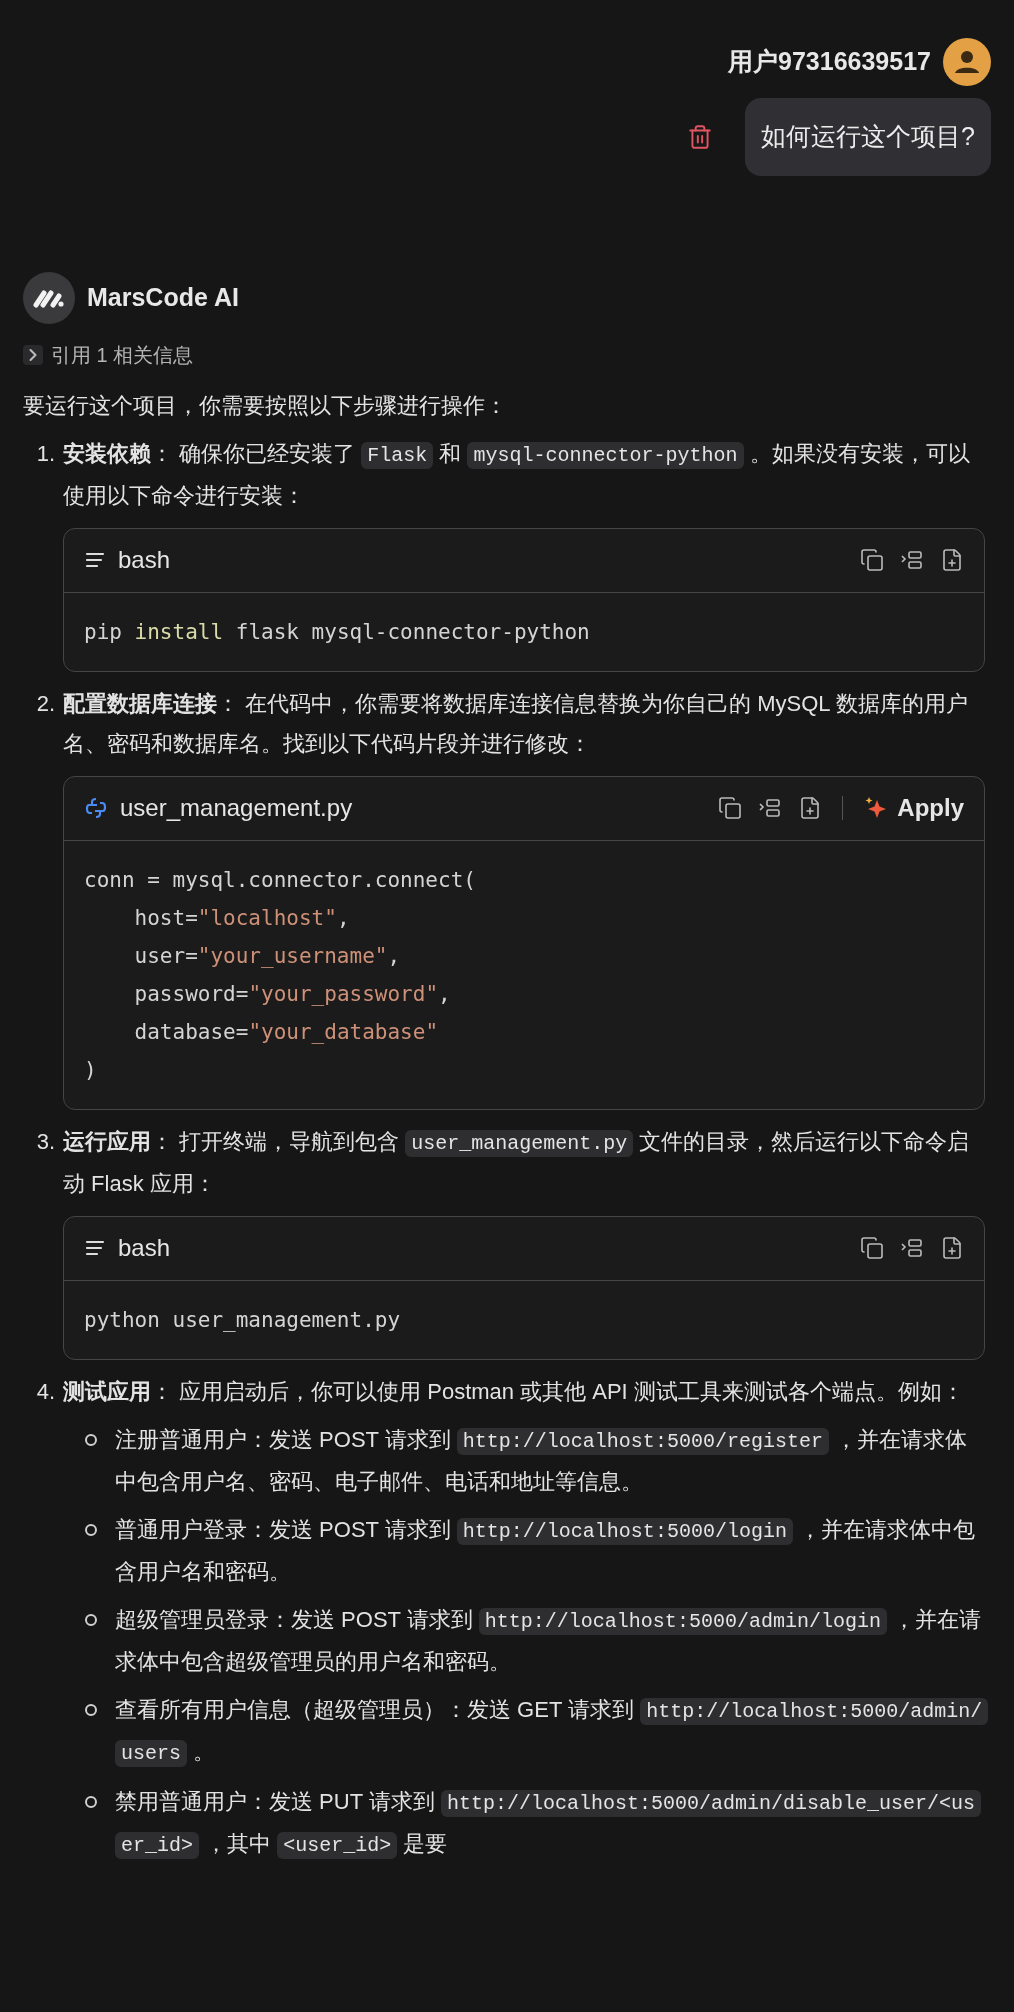 This screenshot has height=2012, width=1014. I want to click on user-name: 用户97316639517, so click(829, 62).